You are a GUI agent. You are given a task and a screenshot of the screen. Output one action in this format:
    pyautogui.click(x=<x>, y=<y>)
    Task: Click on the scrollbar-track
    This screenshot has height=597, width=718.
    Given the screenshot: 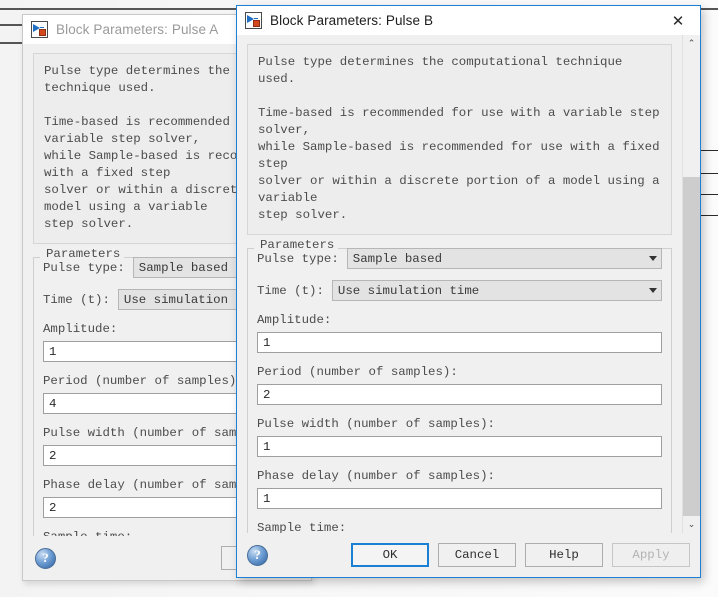 What is the action you would take?
    pyautogui.click(x=691, y=284)
    